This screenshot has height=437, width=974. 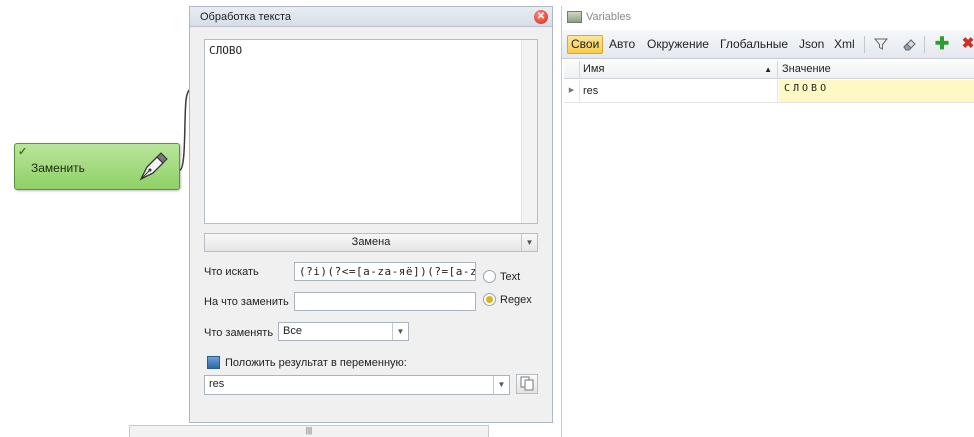 I want to click on text-area-scrollbar, so click(x=529, y=131).